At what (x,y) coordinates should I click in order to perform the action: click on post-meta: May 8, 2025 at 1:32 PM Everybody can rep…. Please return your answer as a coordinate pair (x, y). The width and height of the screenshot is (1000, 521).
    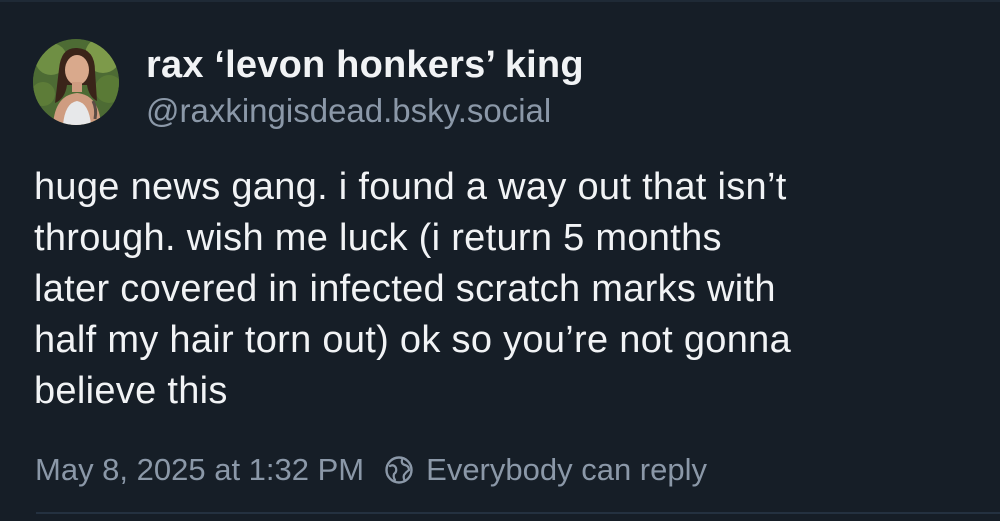
    Looking at the image, I should click on (371, 470).